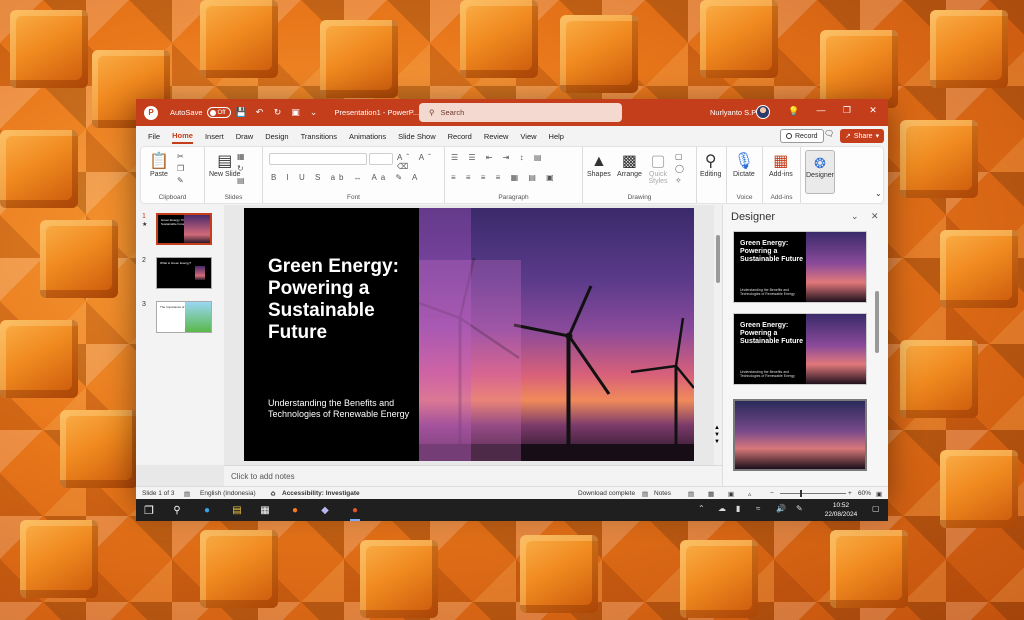 Image resolution: width=1024 pixels, height=620 pixels. I want to click on reading-view-icon: ▣, so click(731, 494).